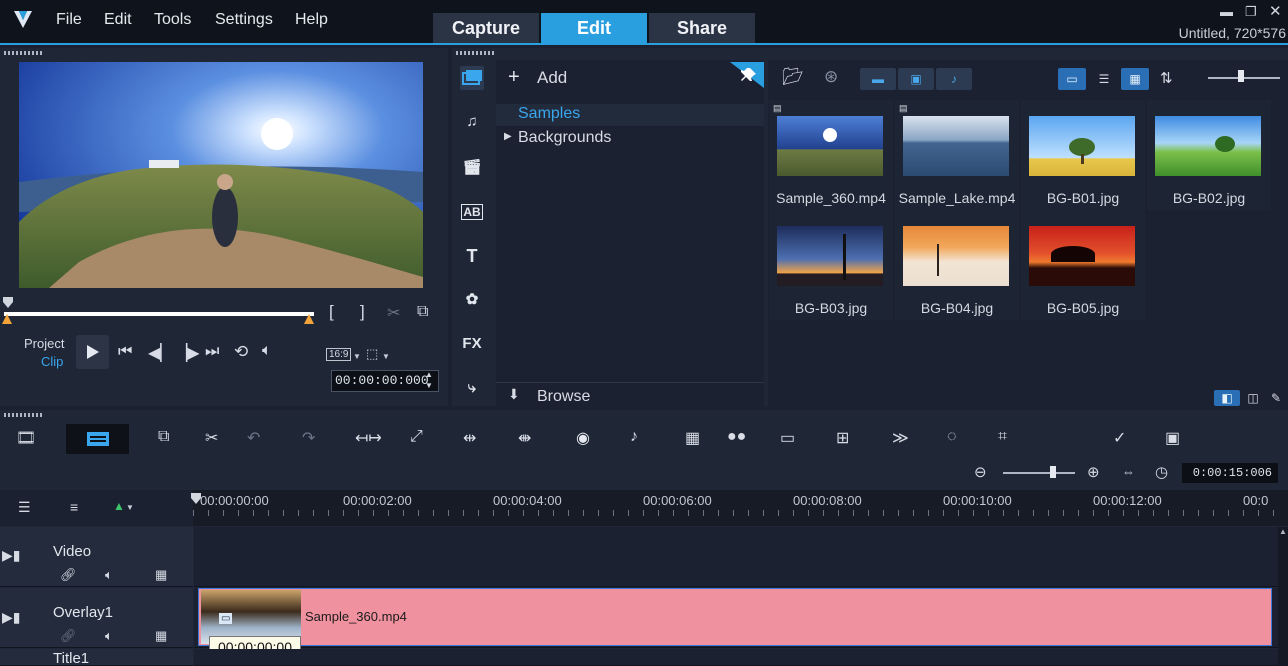 The width and height of the screenshot is (1288, 666). I want to click on timeline-view-button, so click(97, 439).